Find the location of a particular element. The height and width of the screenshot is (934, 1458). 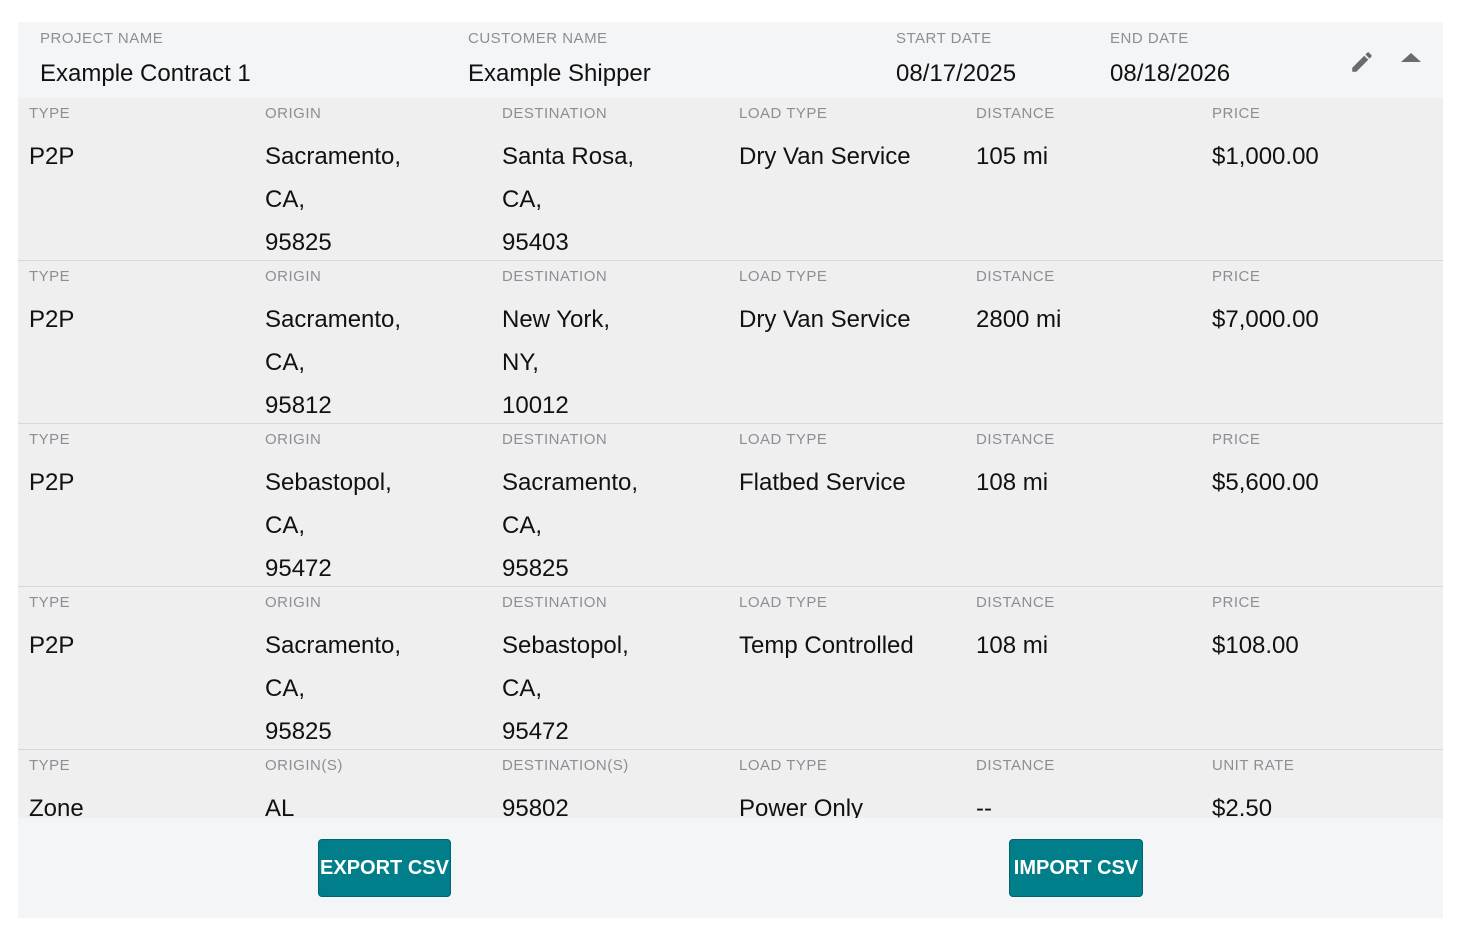

destination-value: 95802 is located at coordinates (535, 802).